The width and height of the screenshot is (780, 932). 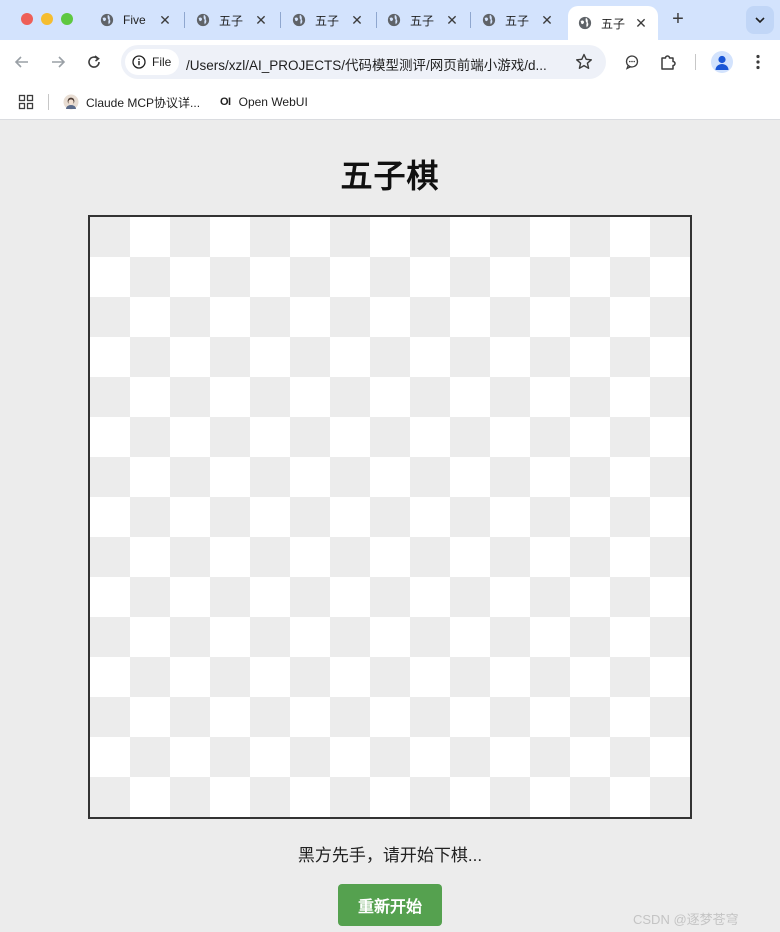 I want to click on profile-avatar, so click(x=722, y=62).